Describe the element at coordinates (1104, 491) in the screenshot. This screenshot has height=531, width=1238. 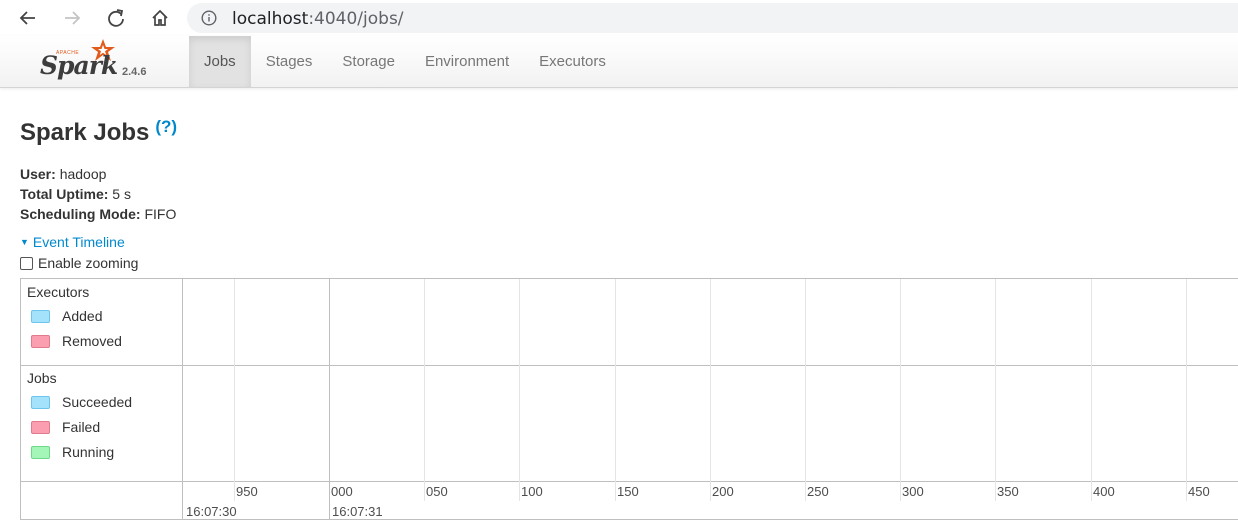
I see `timeline-tick-label: 400` at that location.